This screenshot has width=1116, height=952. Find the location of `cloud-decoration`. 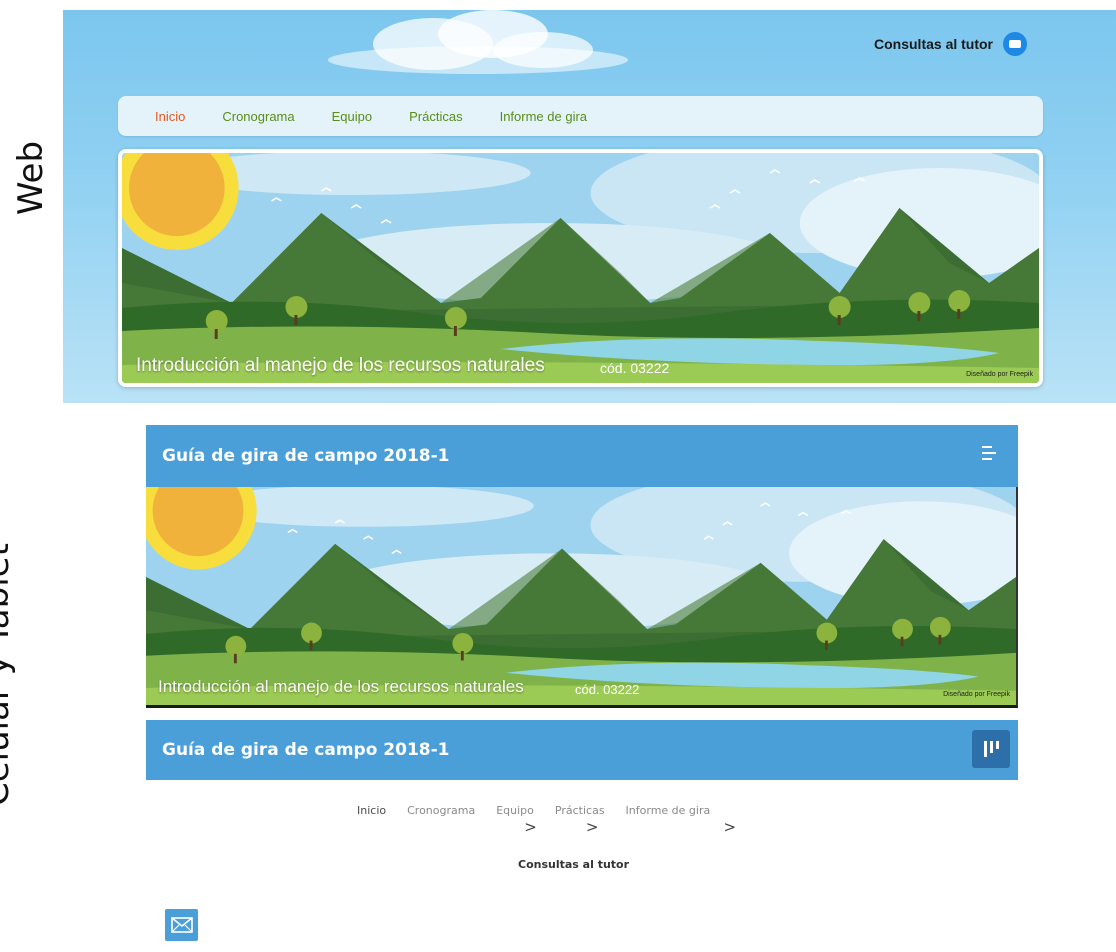

cloud-decoration is located at coordinates (478, 42).